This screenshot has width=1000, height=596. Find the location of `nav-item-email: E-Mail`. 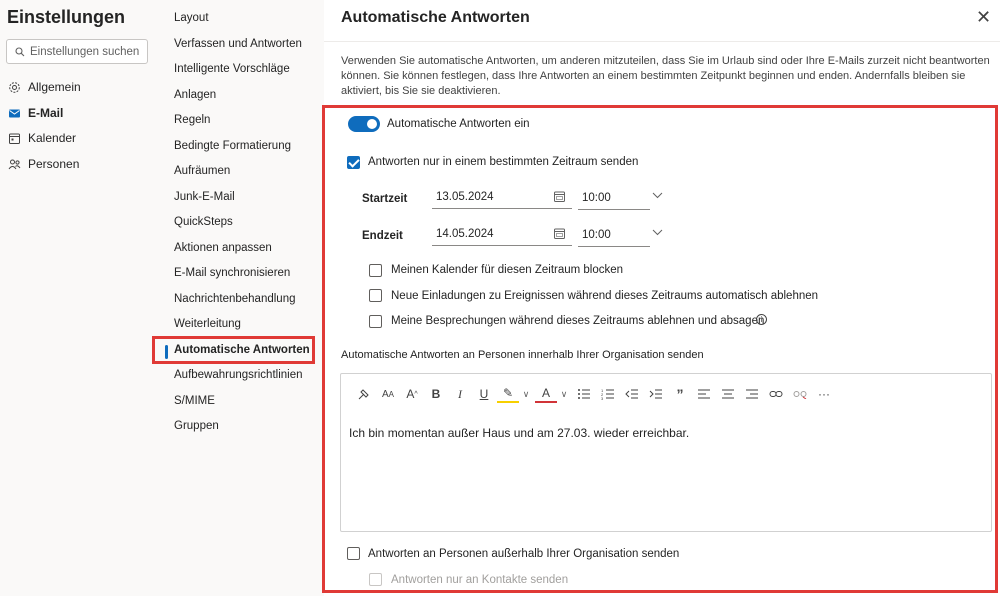

nav-item-email: E-Mail is located at coordinates (35, 113).